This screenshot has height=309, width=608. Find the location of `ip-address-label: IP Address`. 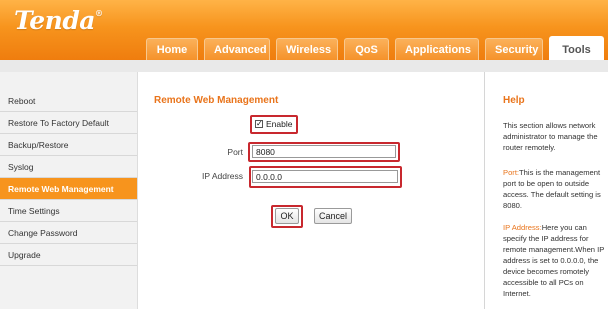

ip-address-label: IP Address is located at coordinates (222, 176).